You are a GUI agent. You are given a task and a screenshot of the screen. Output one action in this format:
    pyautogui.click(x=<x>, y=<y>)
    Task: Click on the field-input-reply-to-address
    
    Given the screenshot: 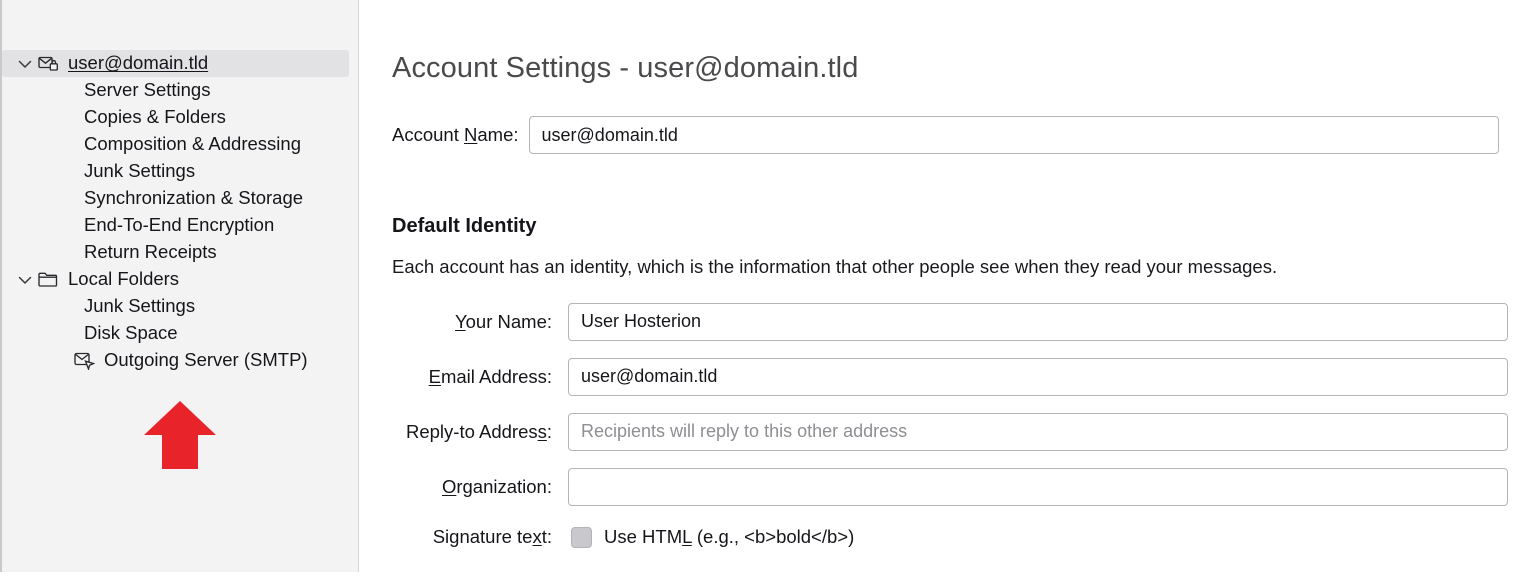 What is the action you would take?
    pyautogui.click(x=1038, y=431)
    